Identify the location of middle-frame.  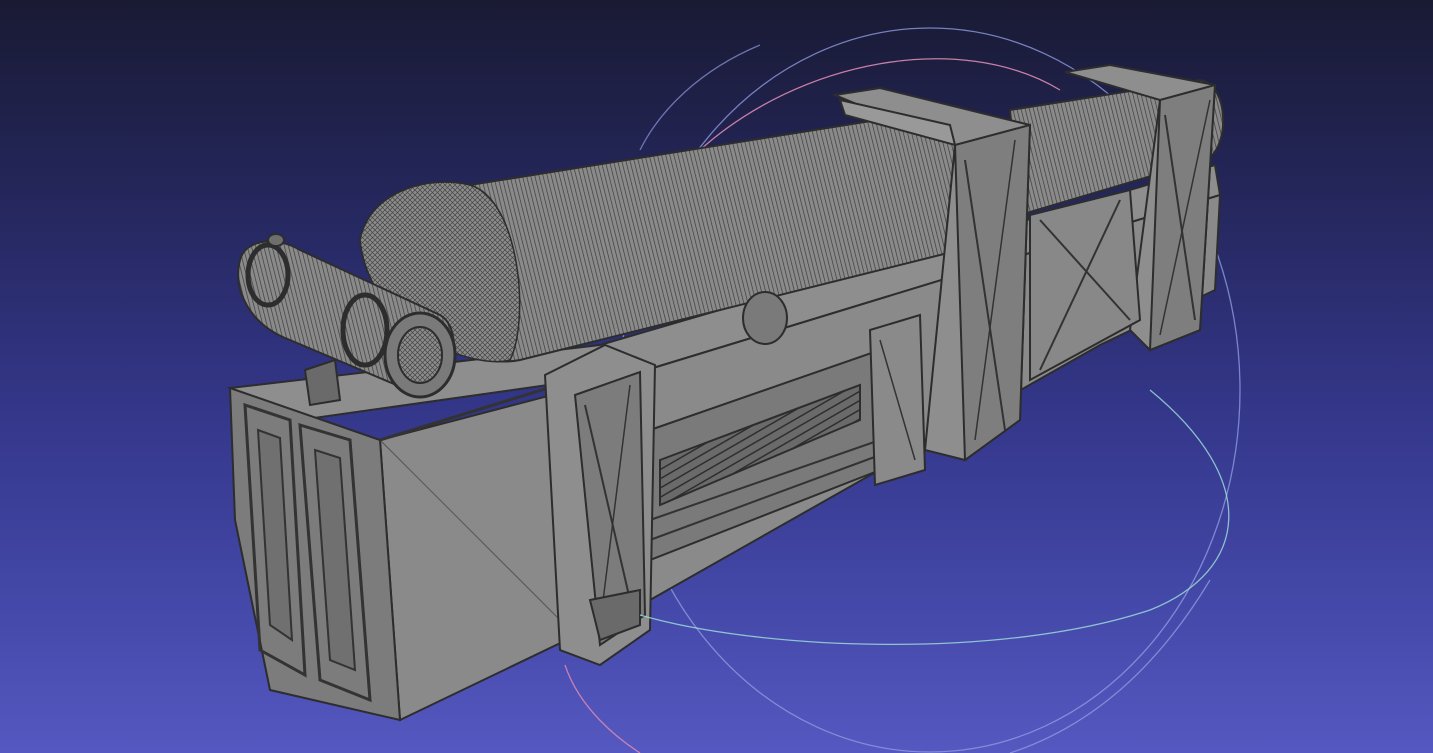
(897, 400).